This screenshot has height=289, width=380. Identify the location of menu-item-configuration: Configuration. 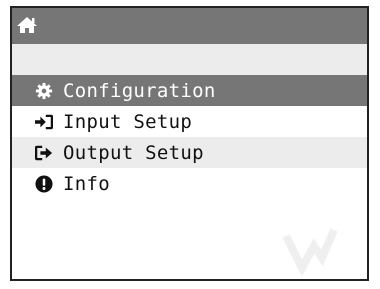
(189, 90).